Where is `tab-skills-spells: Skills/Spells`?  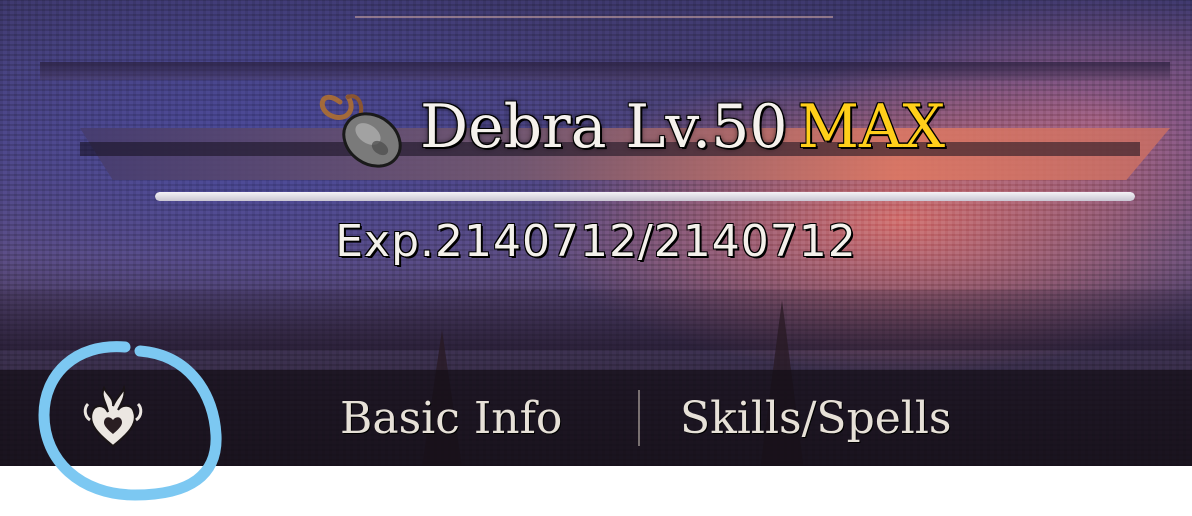
tab-skills-spells: Skills/Spells is located at coordinates (816, 418).